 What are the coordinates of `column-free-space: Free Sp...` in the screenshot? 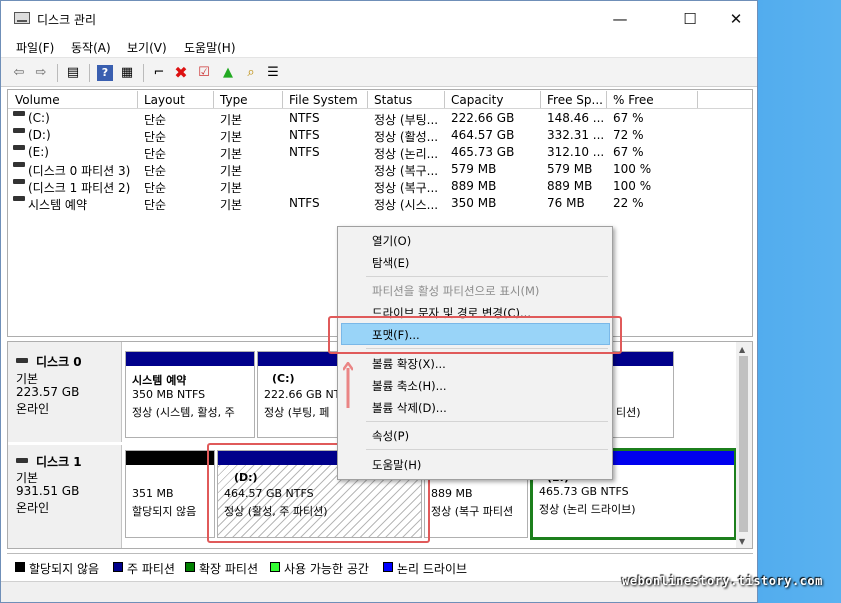 It's located at (575, 100).